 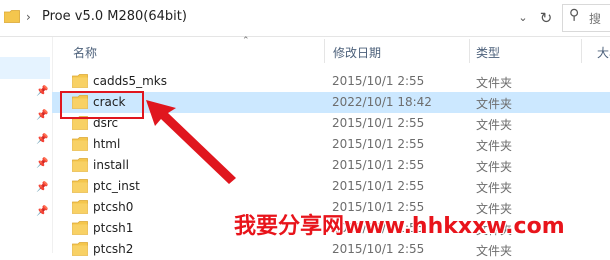 What do you see at coordinates (382, 102) in the screenshot?
I see `file-date: 2022/10/1 18:42` at bounding box center [382, 102].